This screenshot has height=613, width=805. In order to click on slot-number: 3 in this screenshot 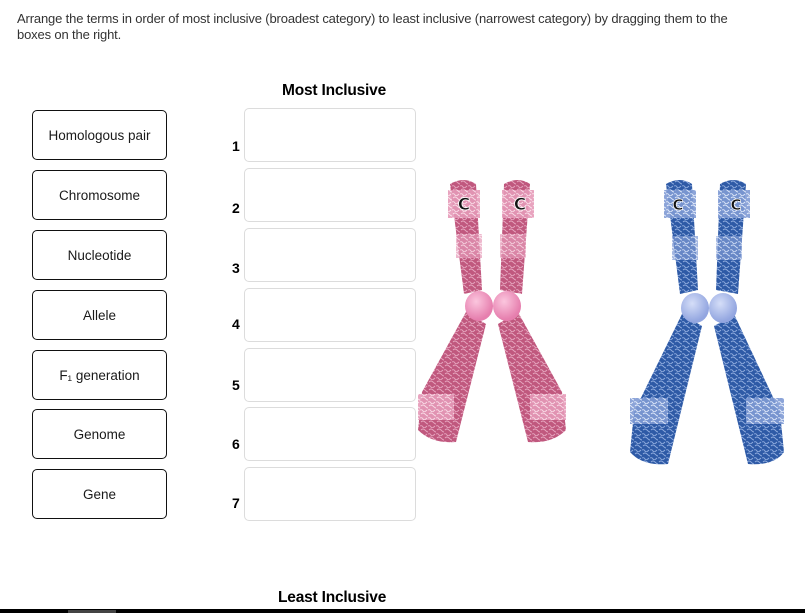, I will do `click(236, 268)`.